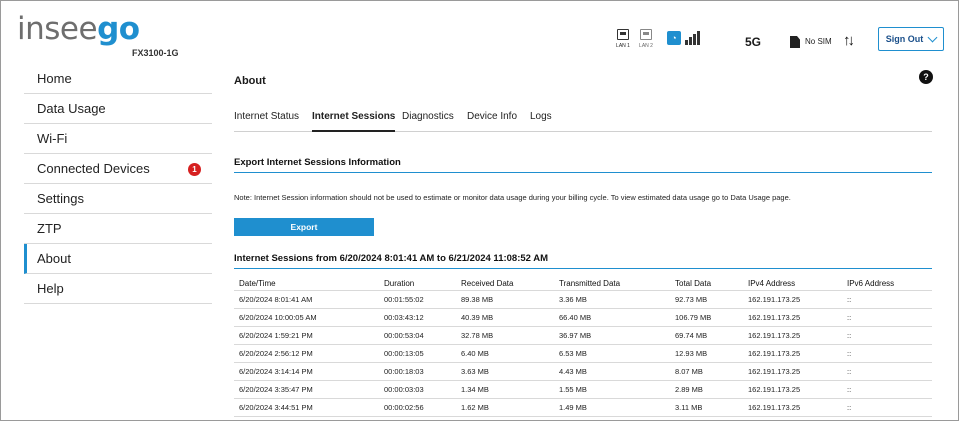 This screenshot has width=959, height=421. I want to click on section-divider, so click(583, 172).